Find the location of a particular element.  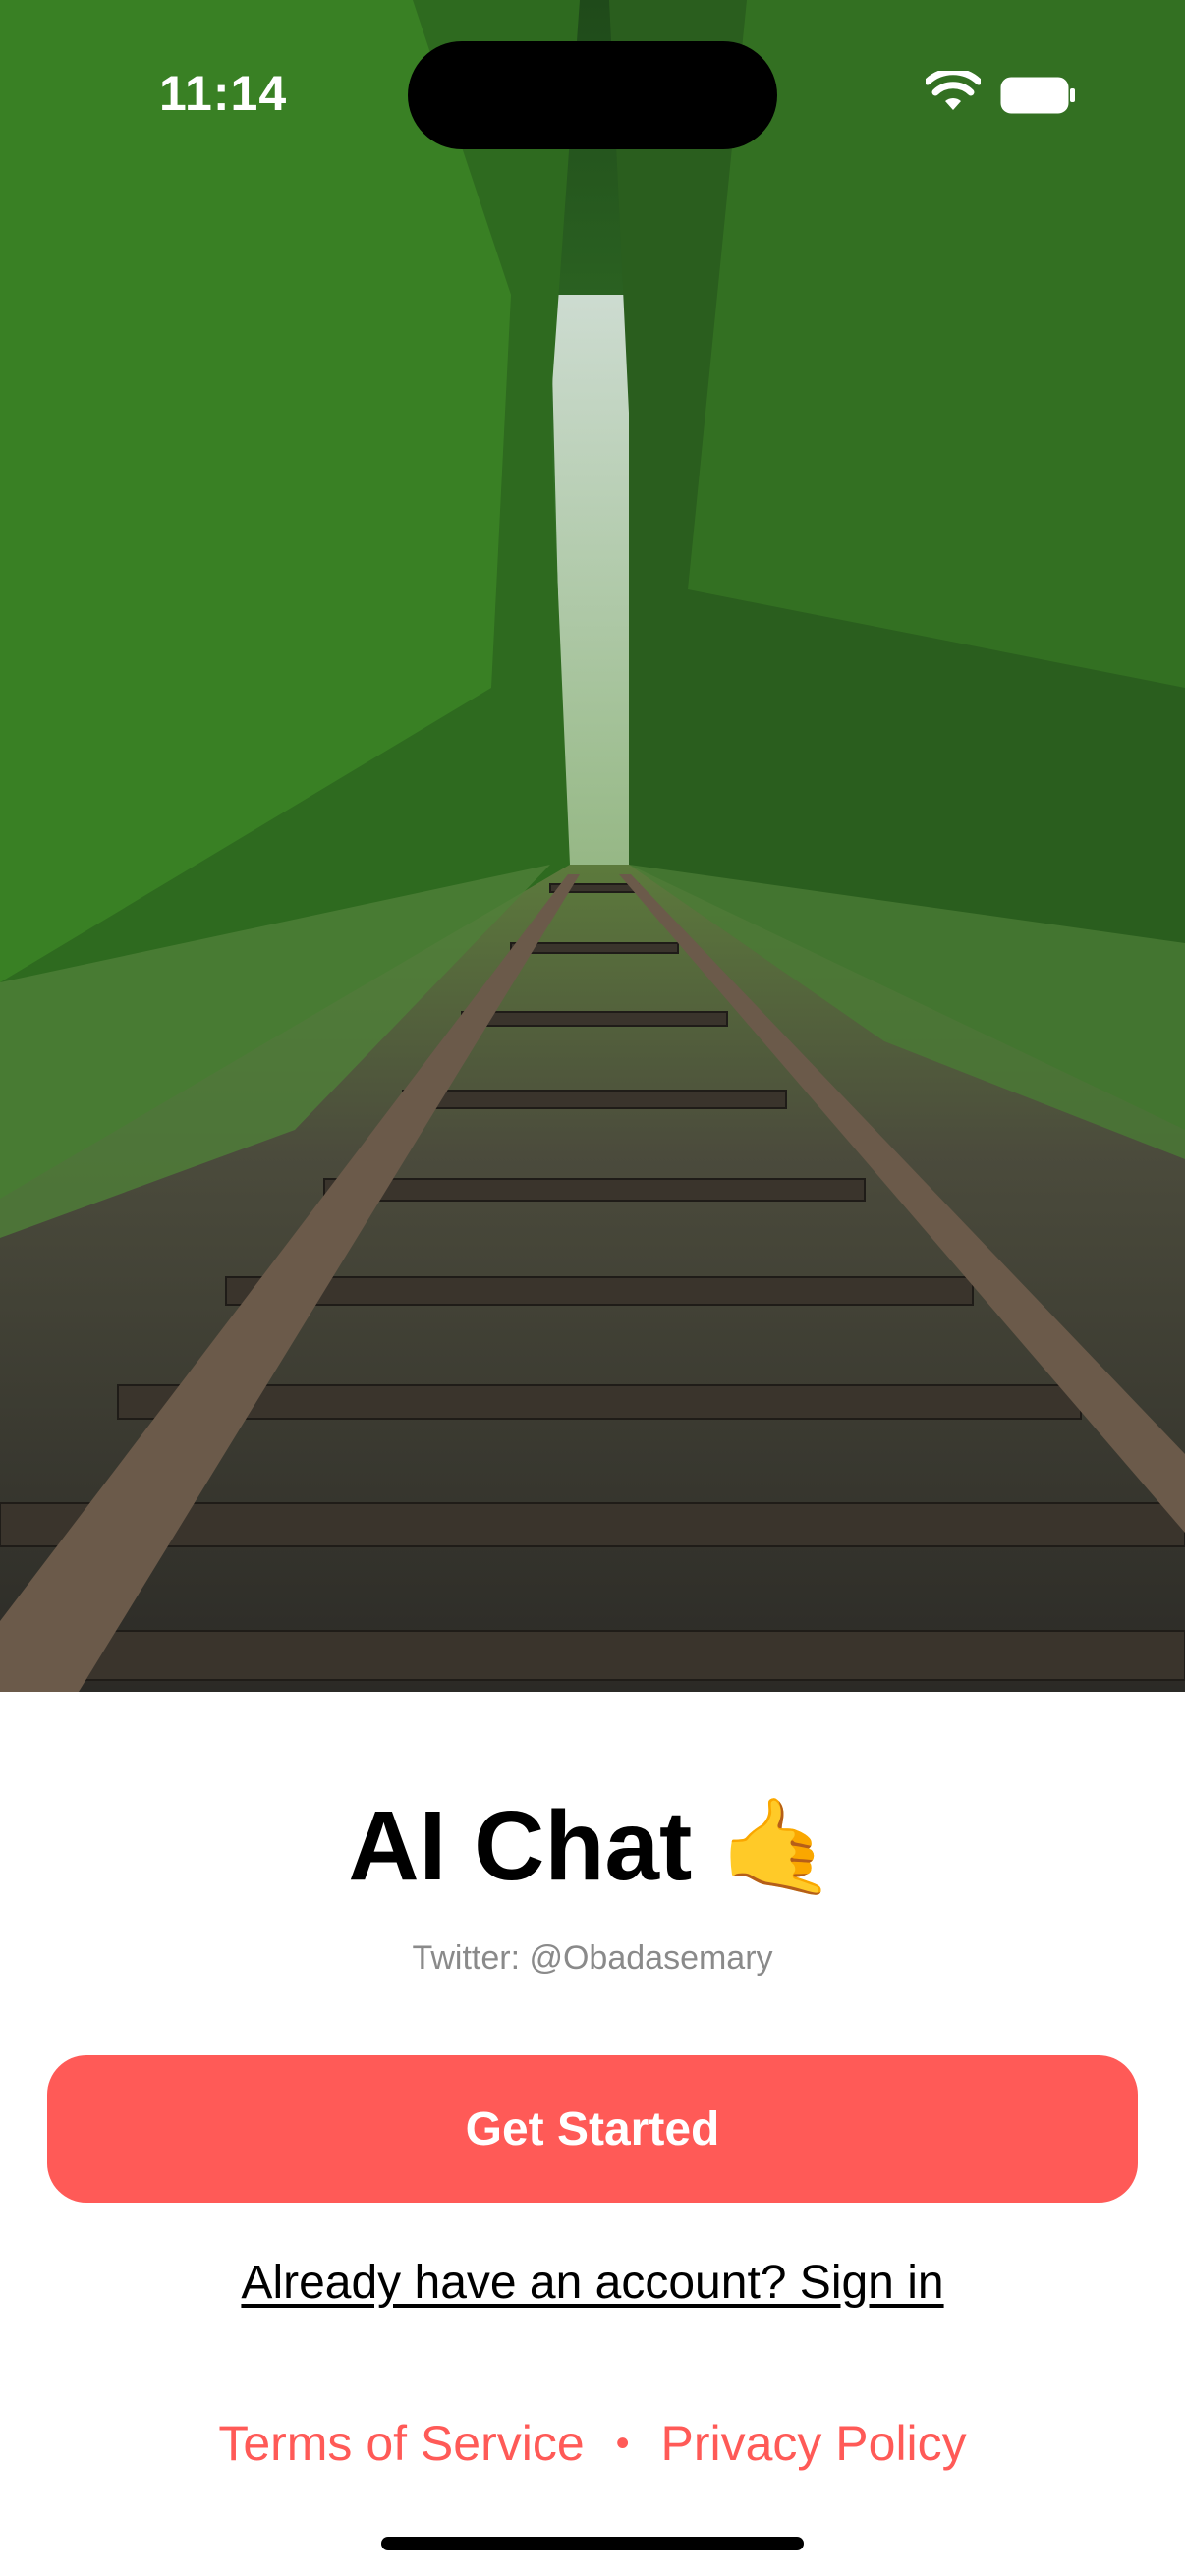

call-me-hand-icon: 🤙 is located at coordinates (778, 1847).